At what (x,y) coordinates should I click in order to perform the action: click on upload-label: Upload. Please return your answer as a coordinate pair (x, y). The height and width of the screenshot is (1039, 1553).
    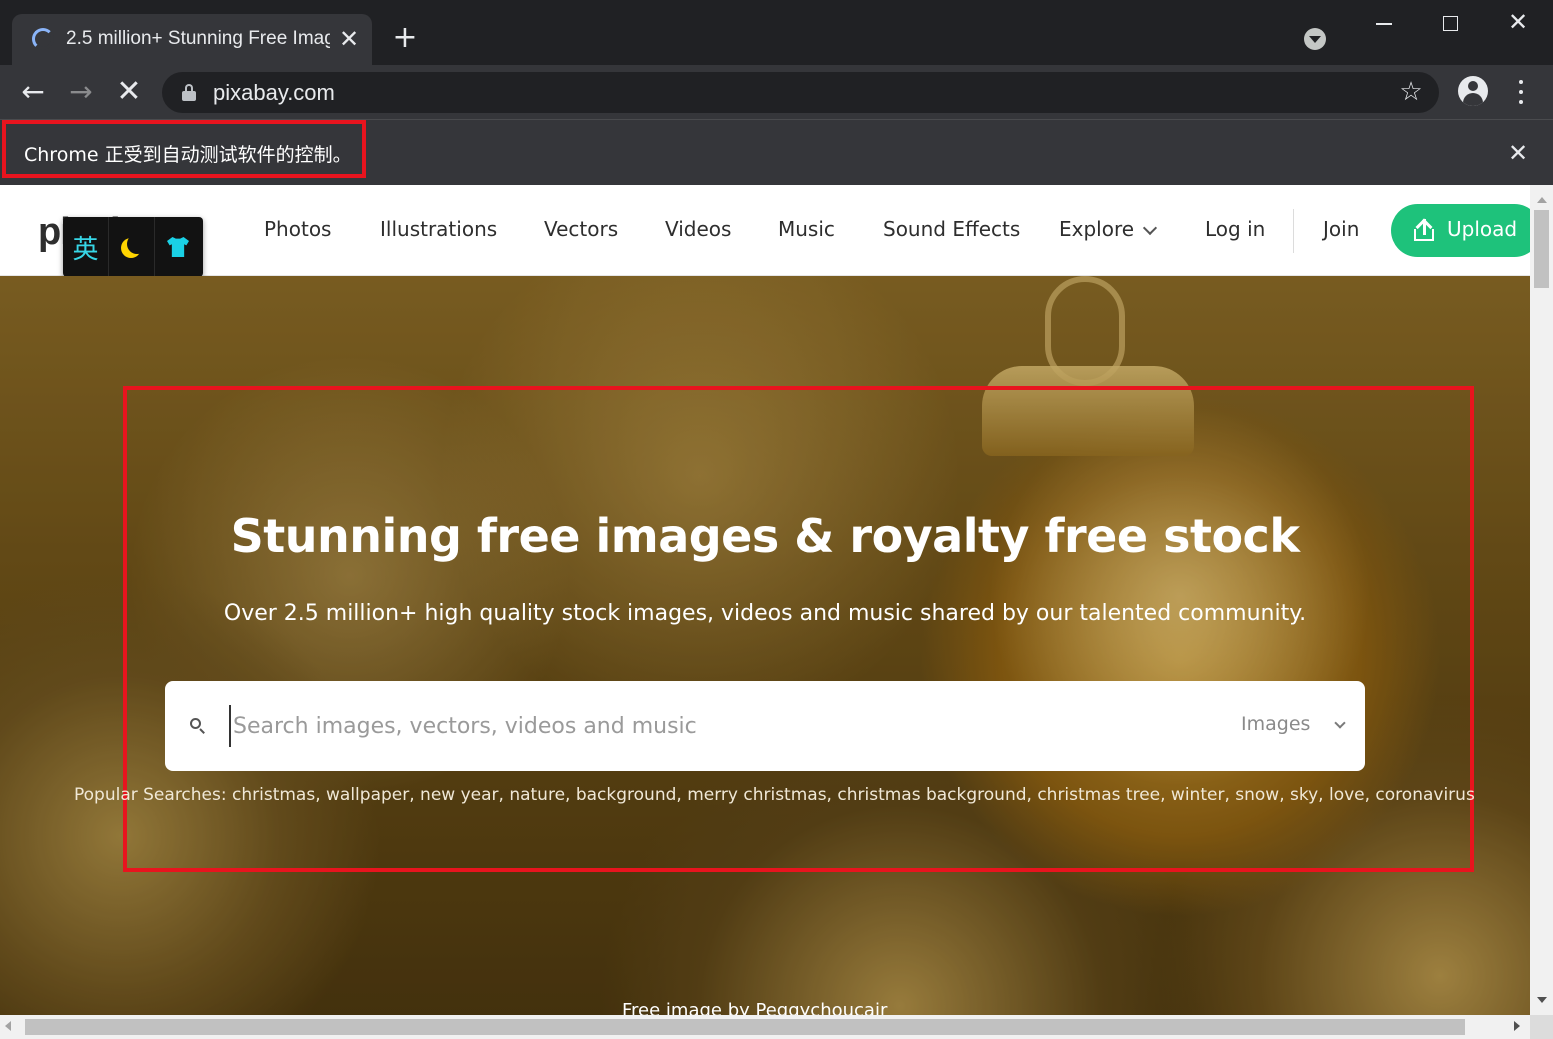
    Looking at the image, I should click on (1482, 229).